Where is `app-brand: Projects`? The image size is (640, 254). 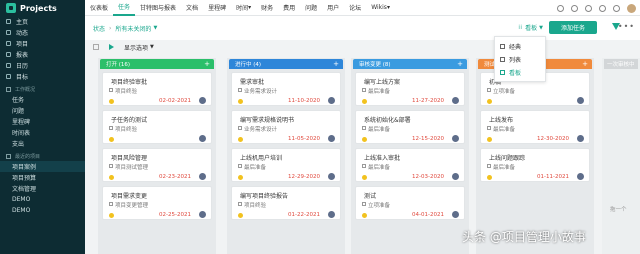
app-brand: Projects is located at coordinates (42, 8).